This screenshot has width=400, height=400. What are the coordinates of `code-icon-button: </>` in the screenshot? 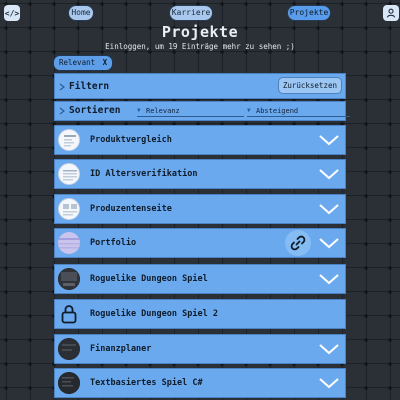 It's located at (12, 13).